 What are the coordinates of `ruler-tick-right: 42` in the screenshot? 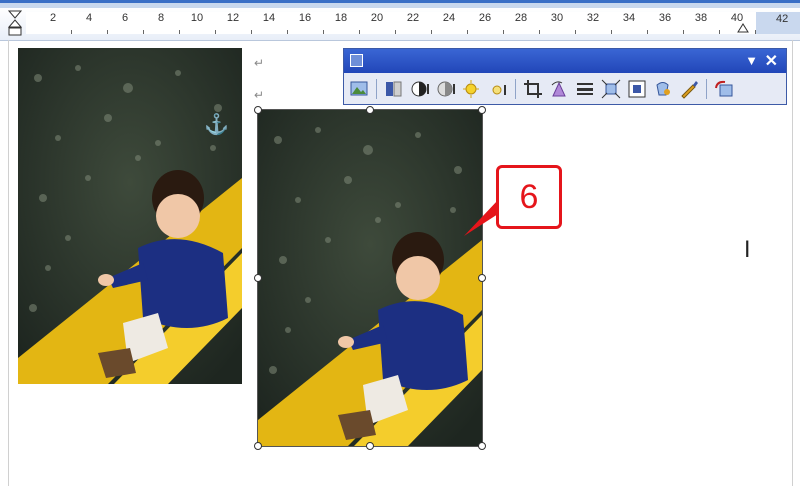 It's located at (782, 19).